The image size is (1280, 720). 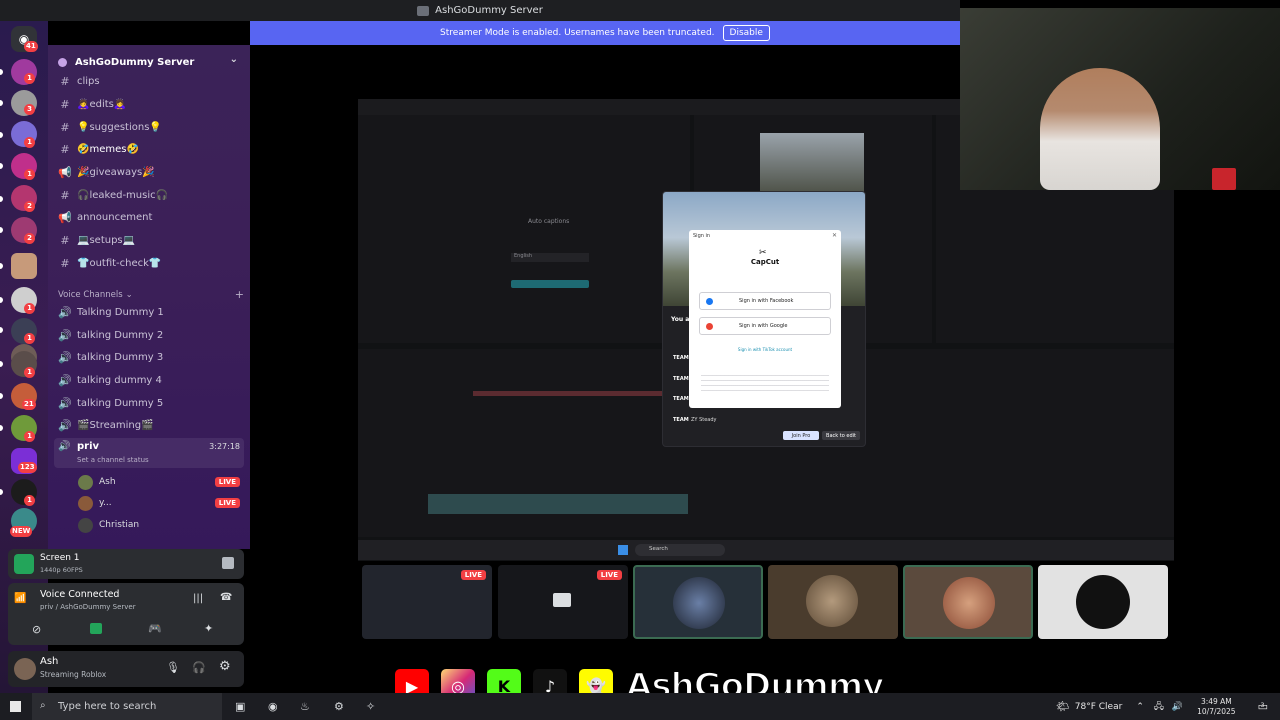 What do you see at coordinates (681, 399) in the screenshot?
I see `team-label: TEAM` at bounding box center [681, 399].